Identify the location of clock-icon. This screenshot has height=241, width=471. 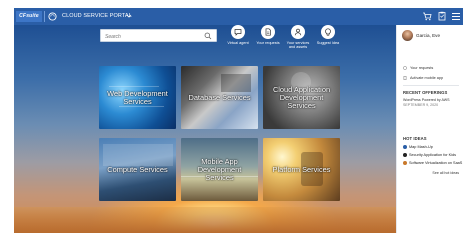
(405, 68).